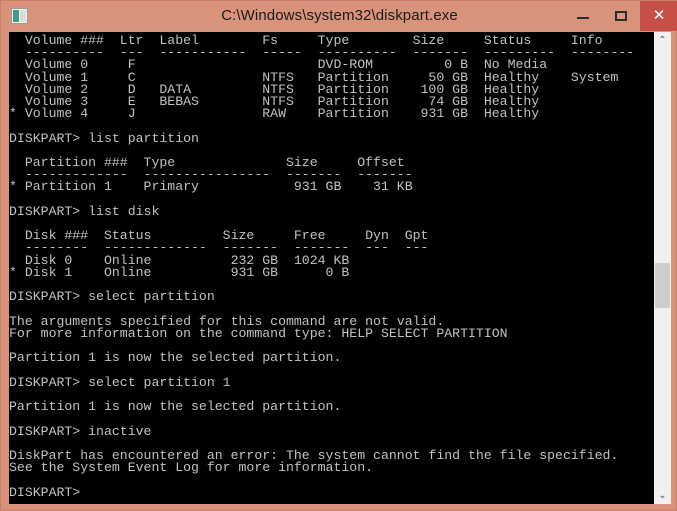 The width and height of the screenshot is (677, 511). I want to click on close-button: ✕, so click(658, 16).